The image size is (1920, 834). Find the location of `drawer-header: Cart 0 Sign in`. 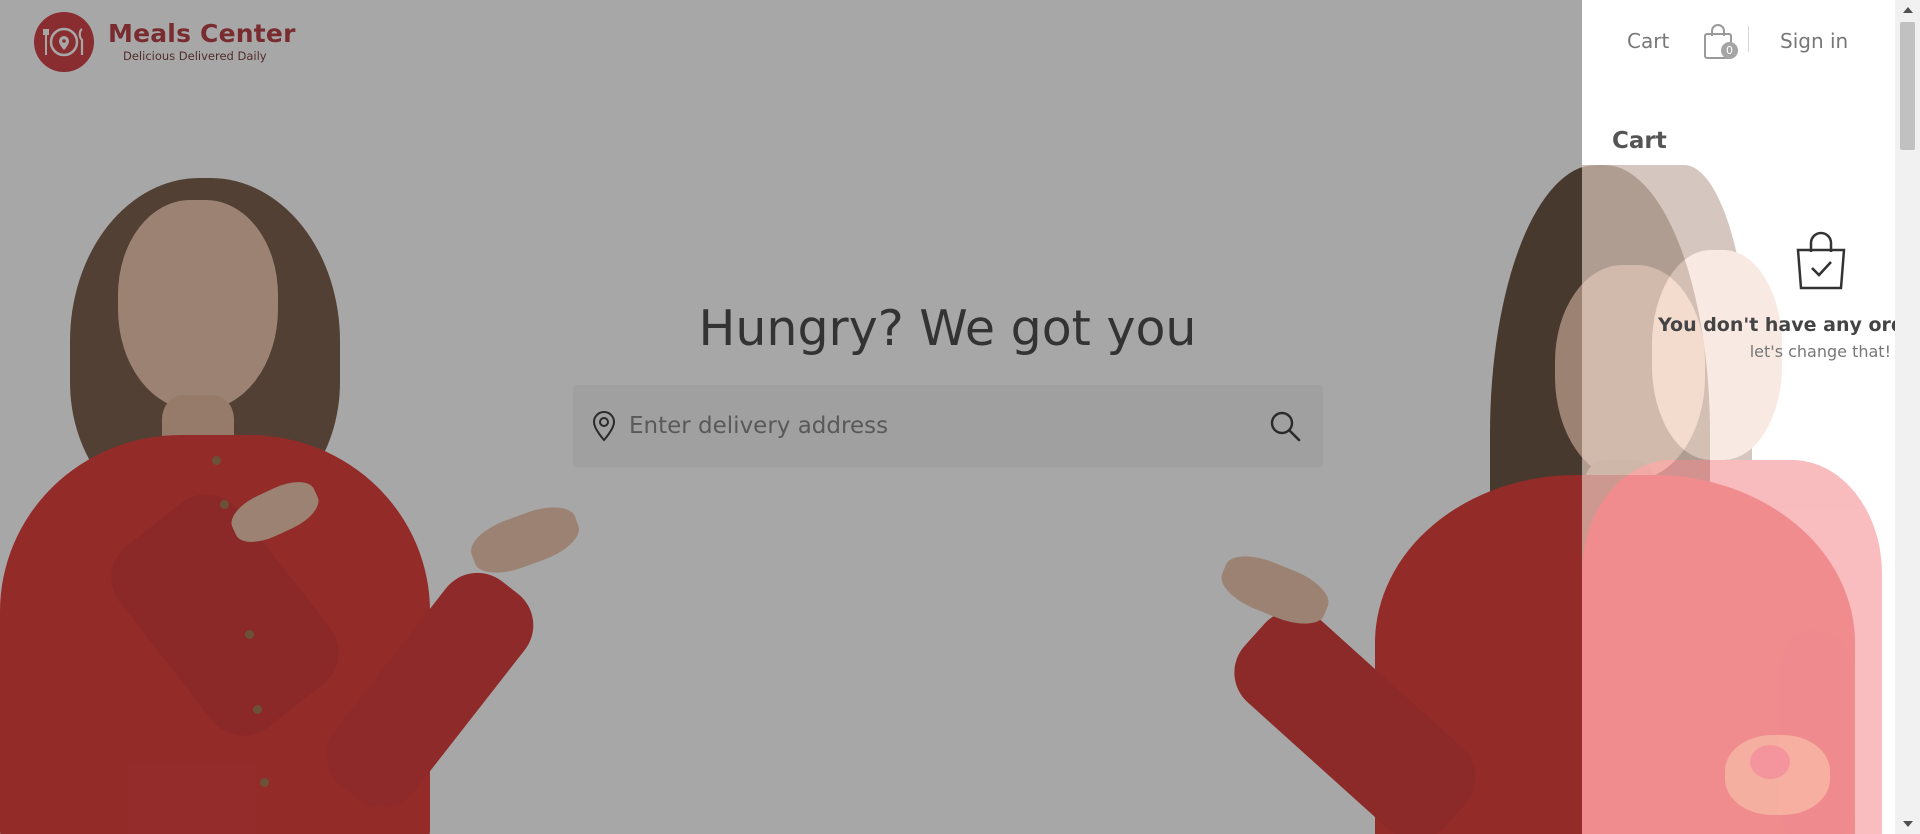

drawer-header: Cart 0 Sign in is located at coordinates (1738, 41).